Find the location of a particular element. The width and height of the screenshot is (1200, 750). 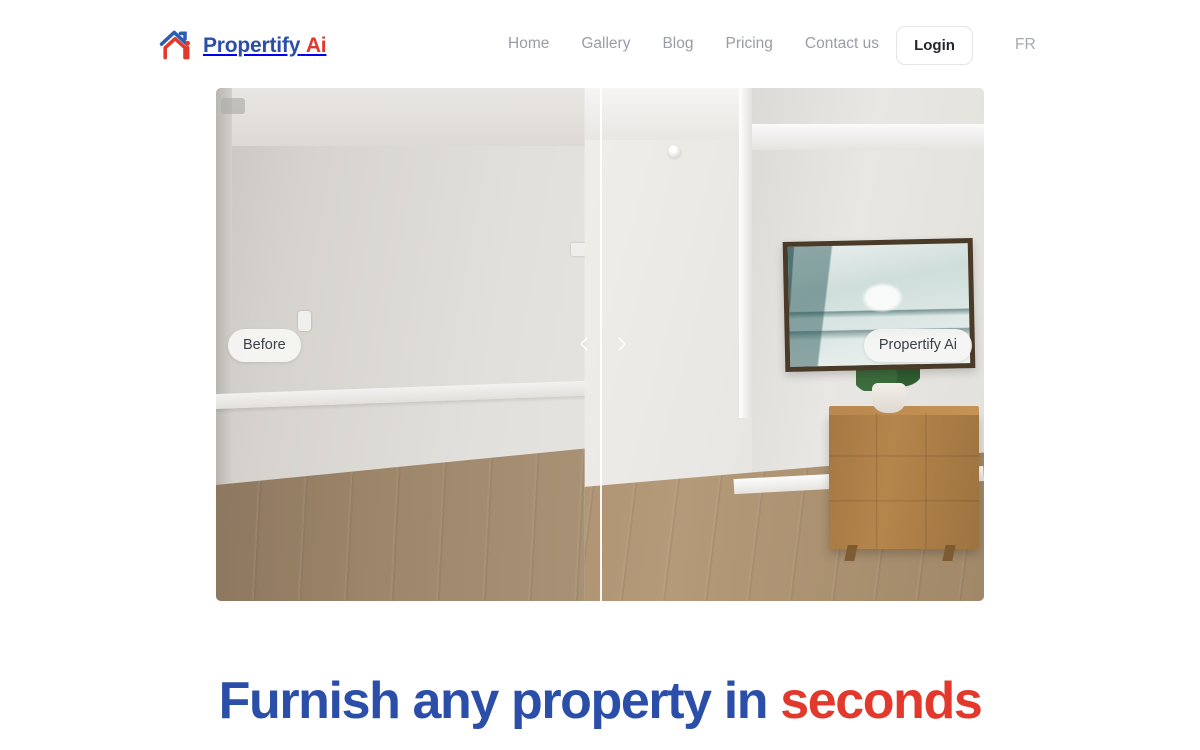

house-logo-icon is located at coordinates (175, 45).